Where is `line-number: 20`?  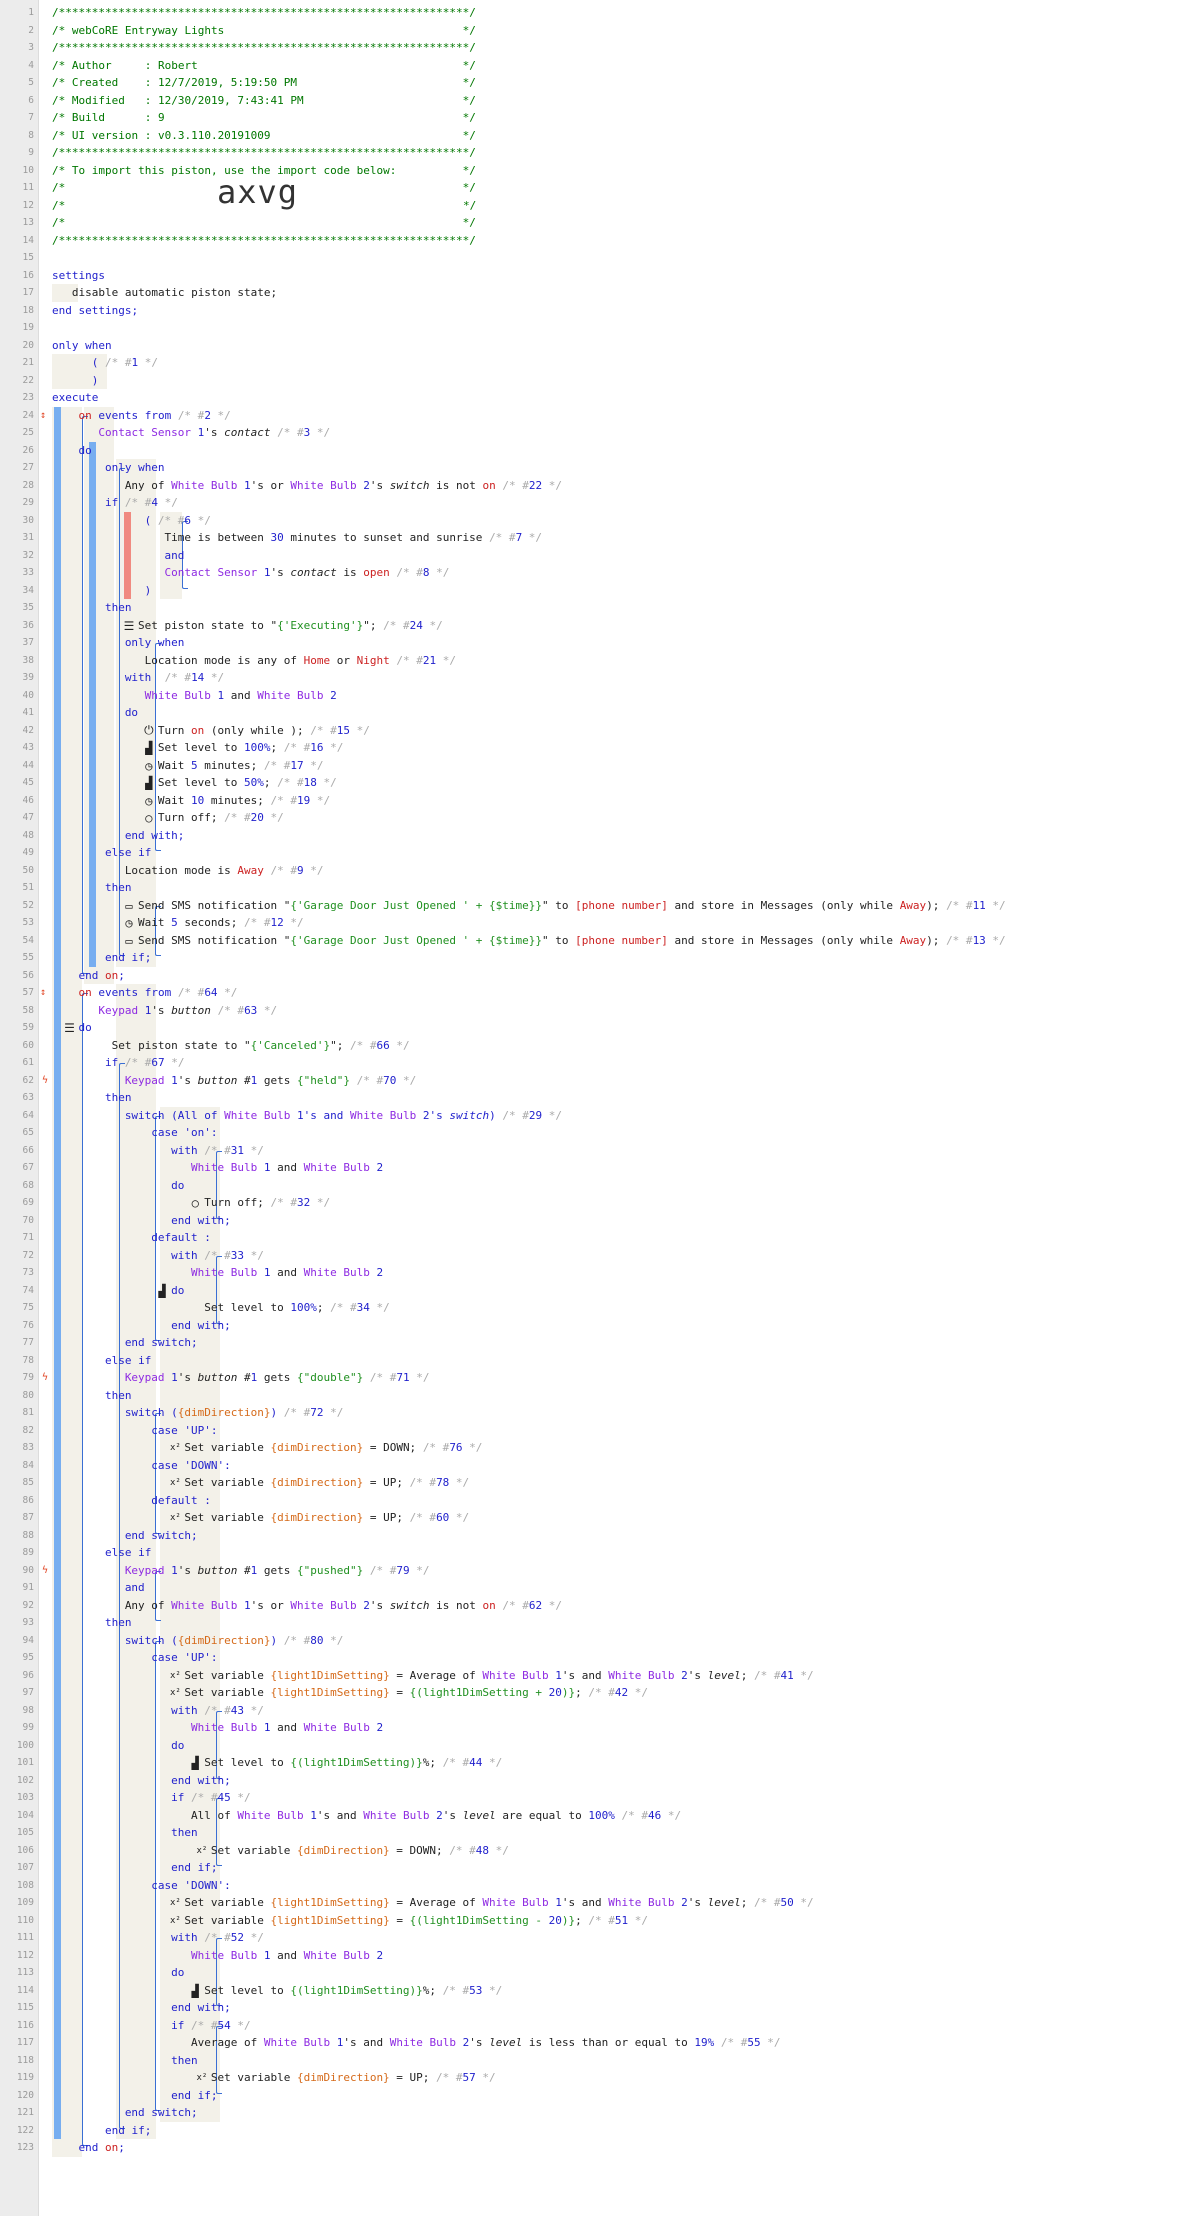 line-number: 20 is located at coordinates (28, 345).